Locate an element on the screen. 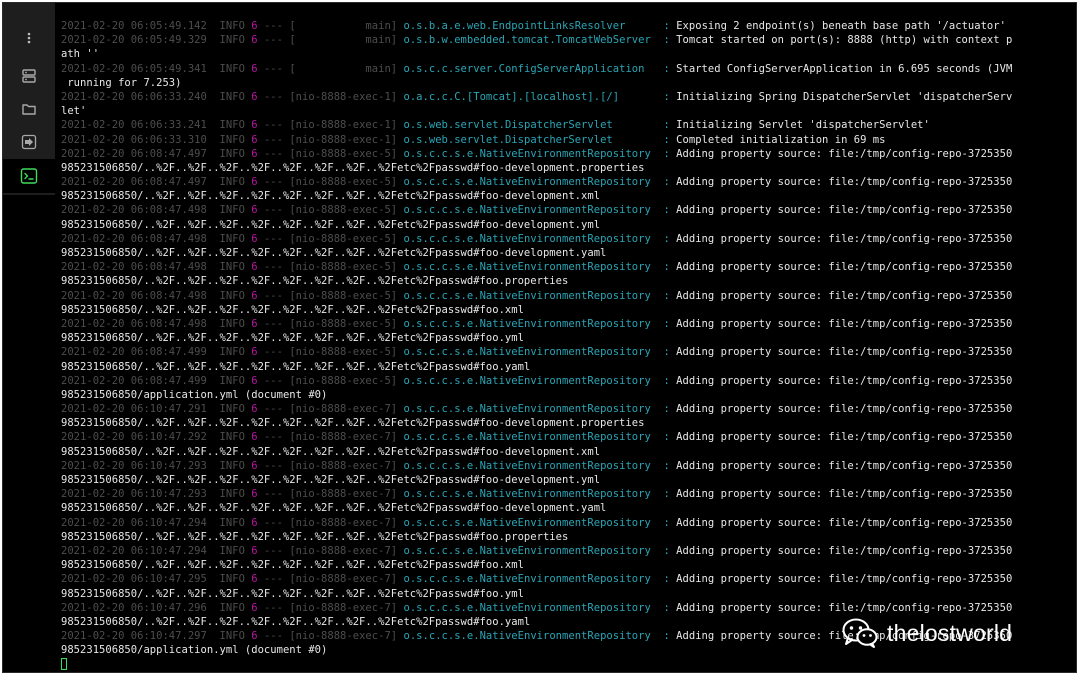 The width and height of the screenshot is (1080, 676). prompt-line is located at coordinates (567, 664).